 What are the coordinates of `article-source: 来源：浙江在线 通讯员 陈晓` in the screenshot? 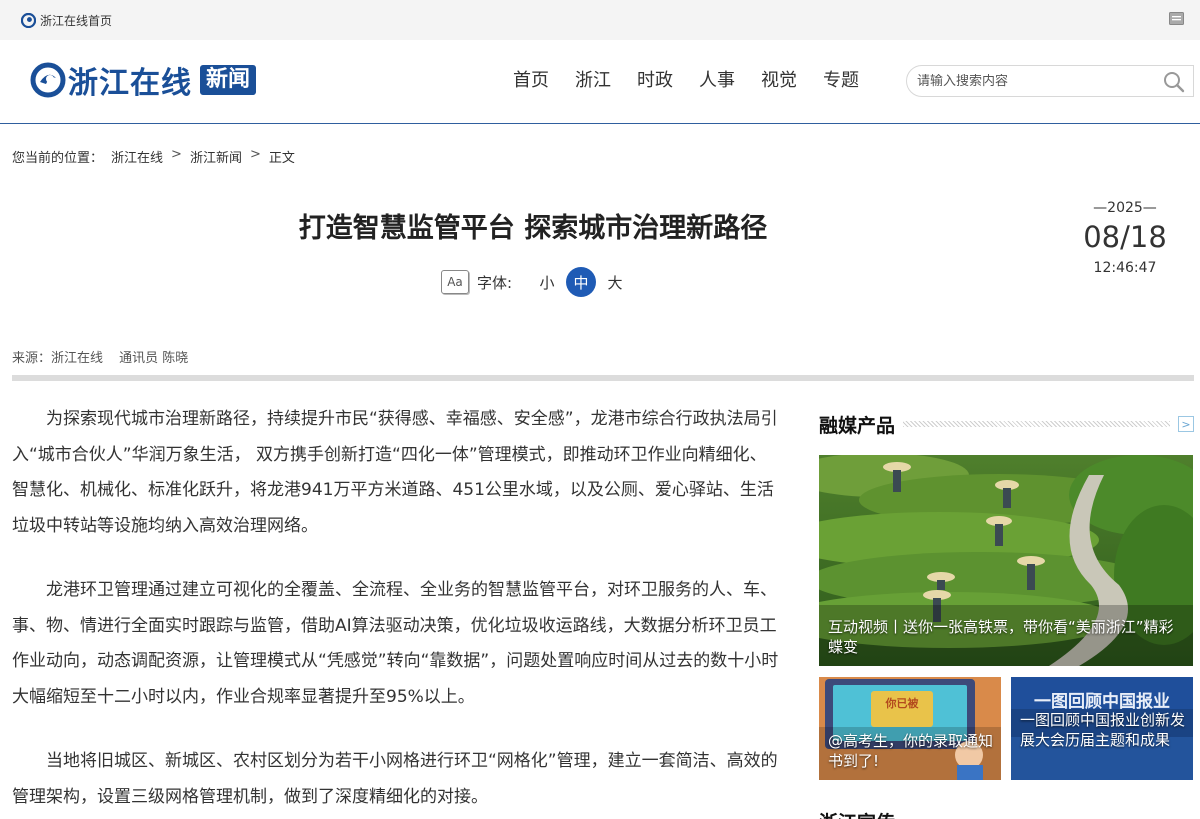 It's located at (106, 356).